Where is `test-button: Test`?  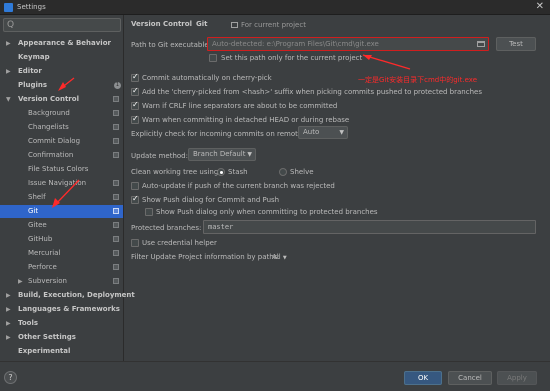
test-button: Test is located at coordinates (516, 44).